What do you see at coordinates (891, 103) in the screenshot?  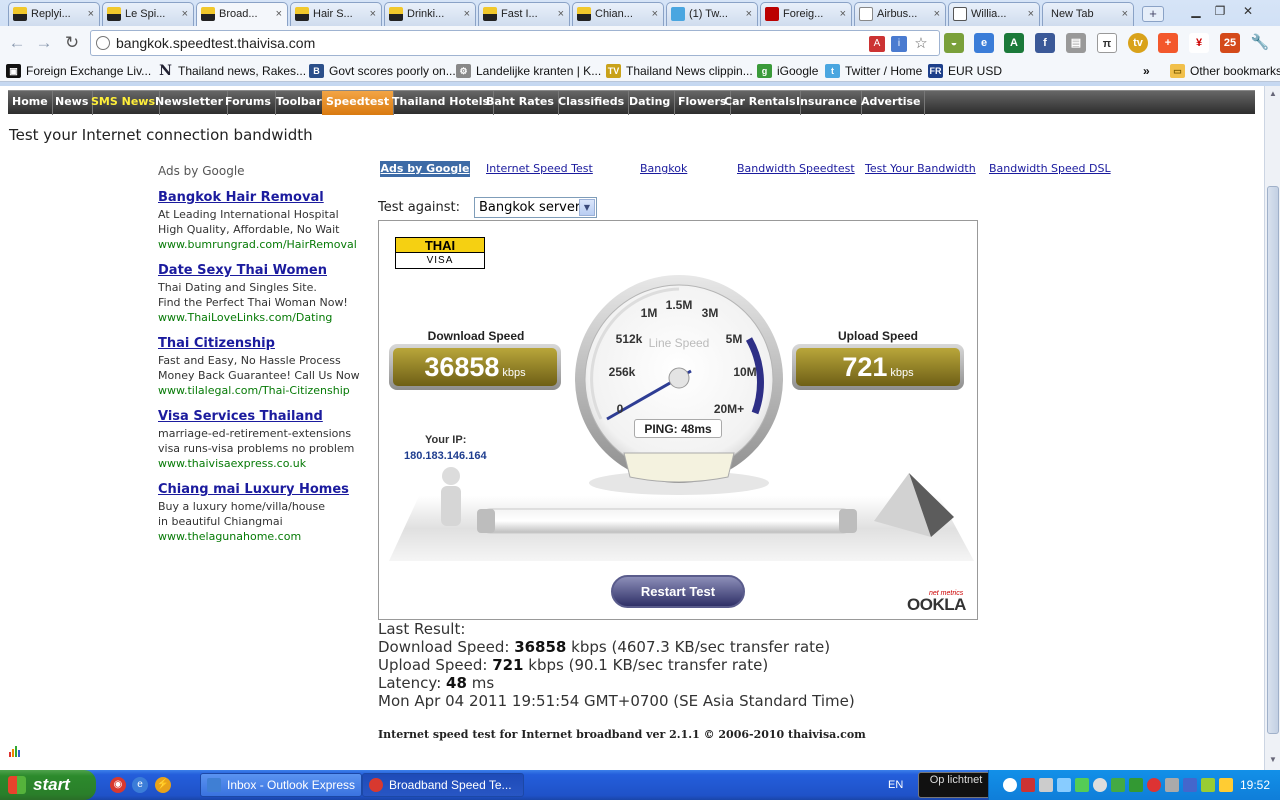 I see `nav-advertise: Advertise` at bounding box center [891, 103].